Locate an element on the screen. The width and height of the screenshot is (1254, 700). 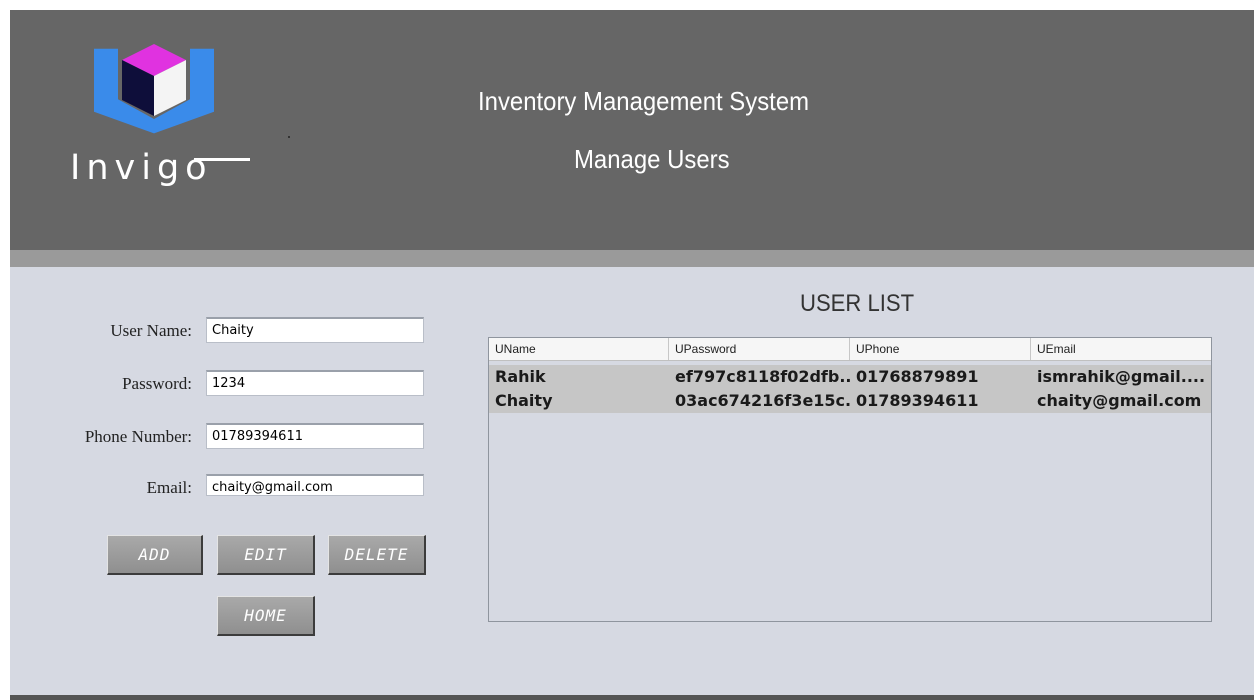
app-title: Inventory Management System is located at coordinates (644, 101).